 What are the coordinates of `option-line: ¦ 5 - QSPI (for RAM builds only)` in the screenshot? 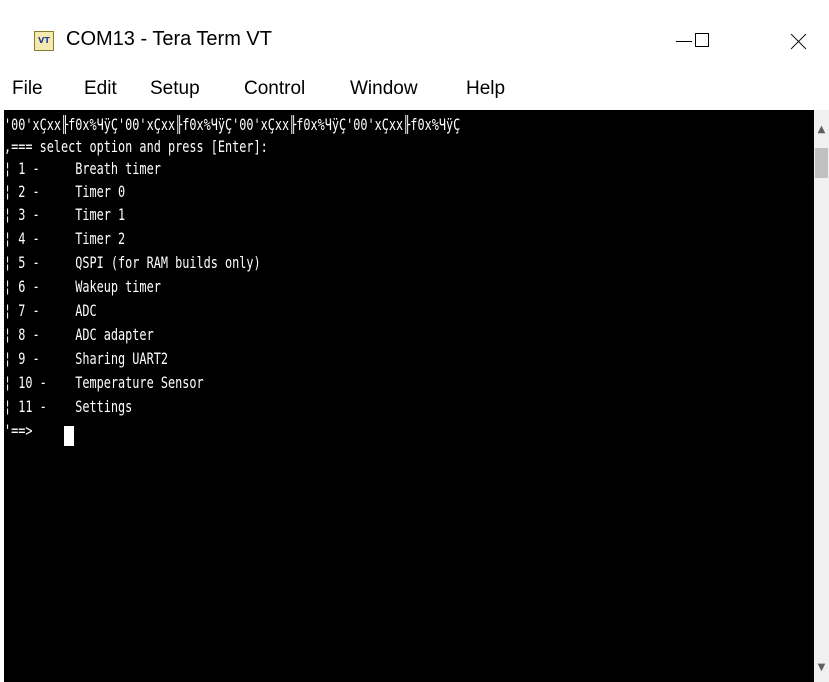 It's located at (132, 262).